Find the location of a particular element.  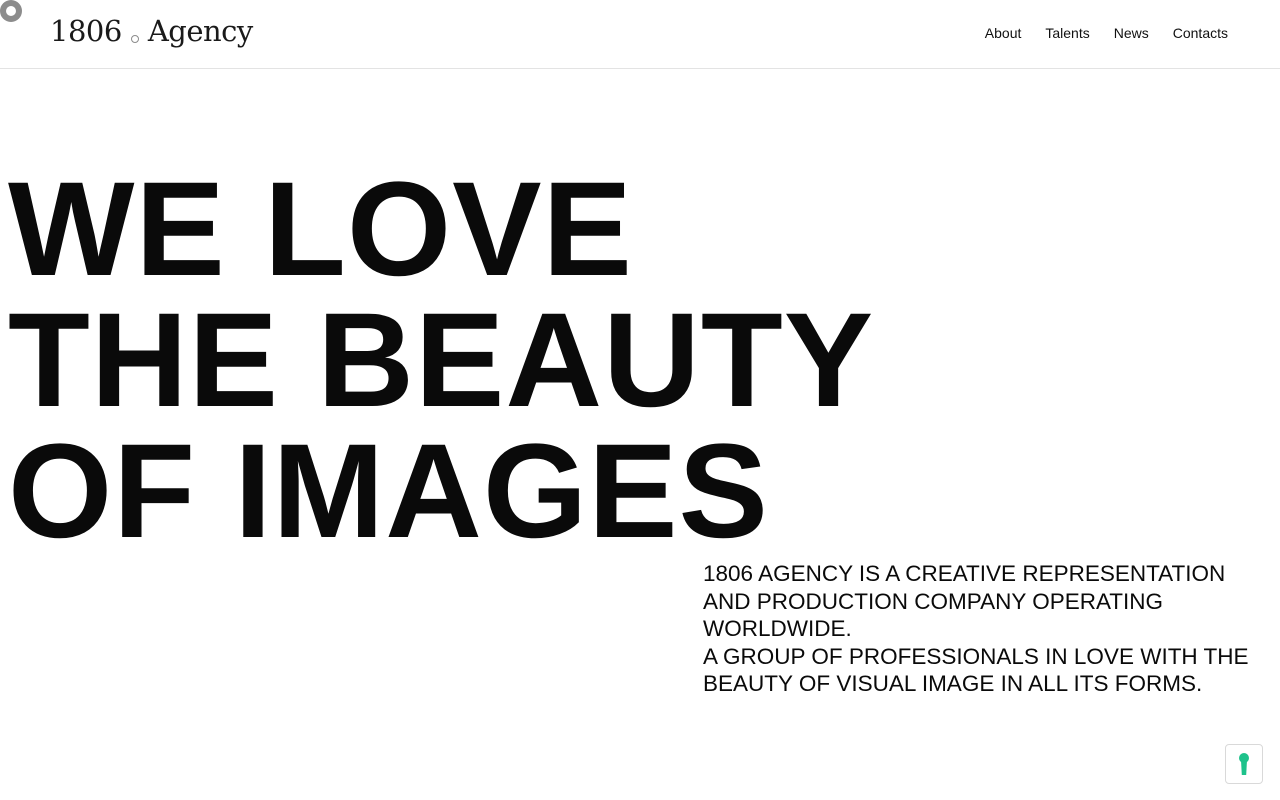

nav-link-about: About is located at coordinates (1003, 33).